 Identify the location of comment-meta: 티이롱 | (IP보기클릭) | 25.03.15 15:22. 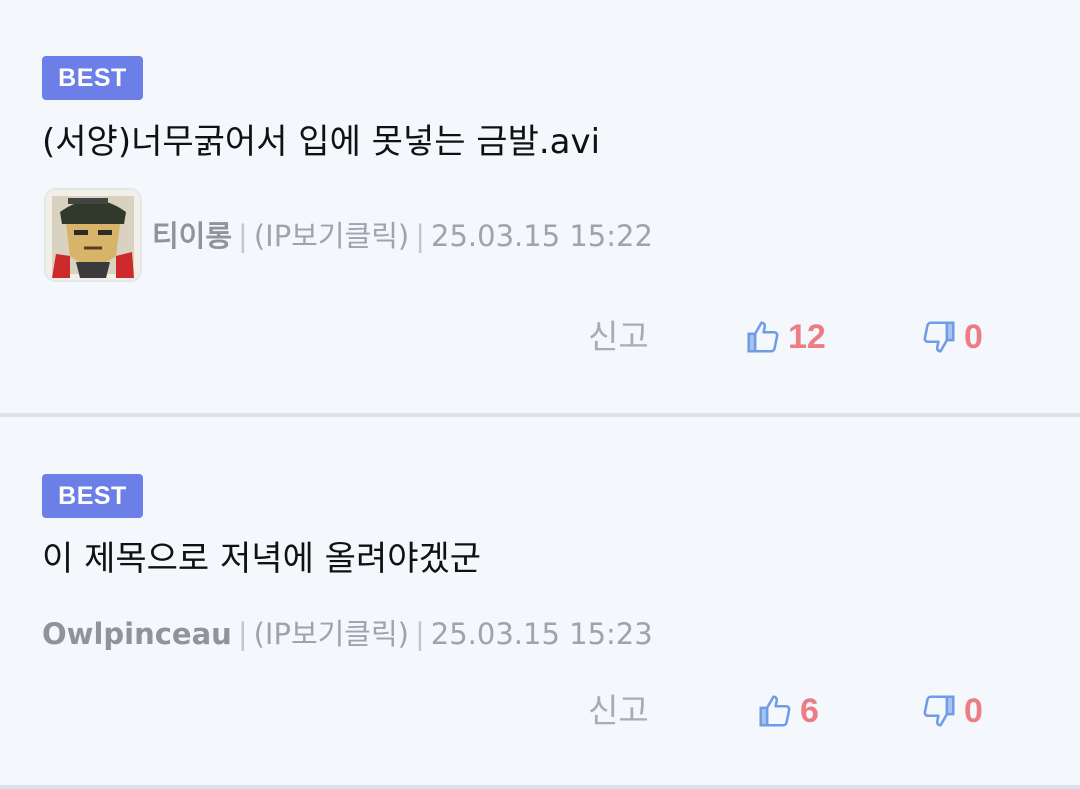
(402, 236).